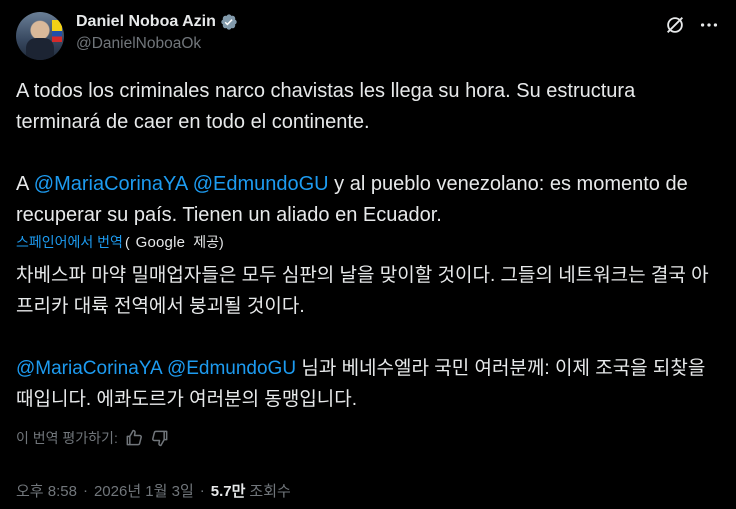 This screenshot has width=736, height=509. Describe the element at coordinates (157, 33) in the screenshot. I see `author-block: Daniel Noboa Azin @DanielNoboaOk` at that location.